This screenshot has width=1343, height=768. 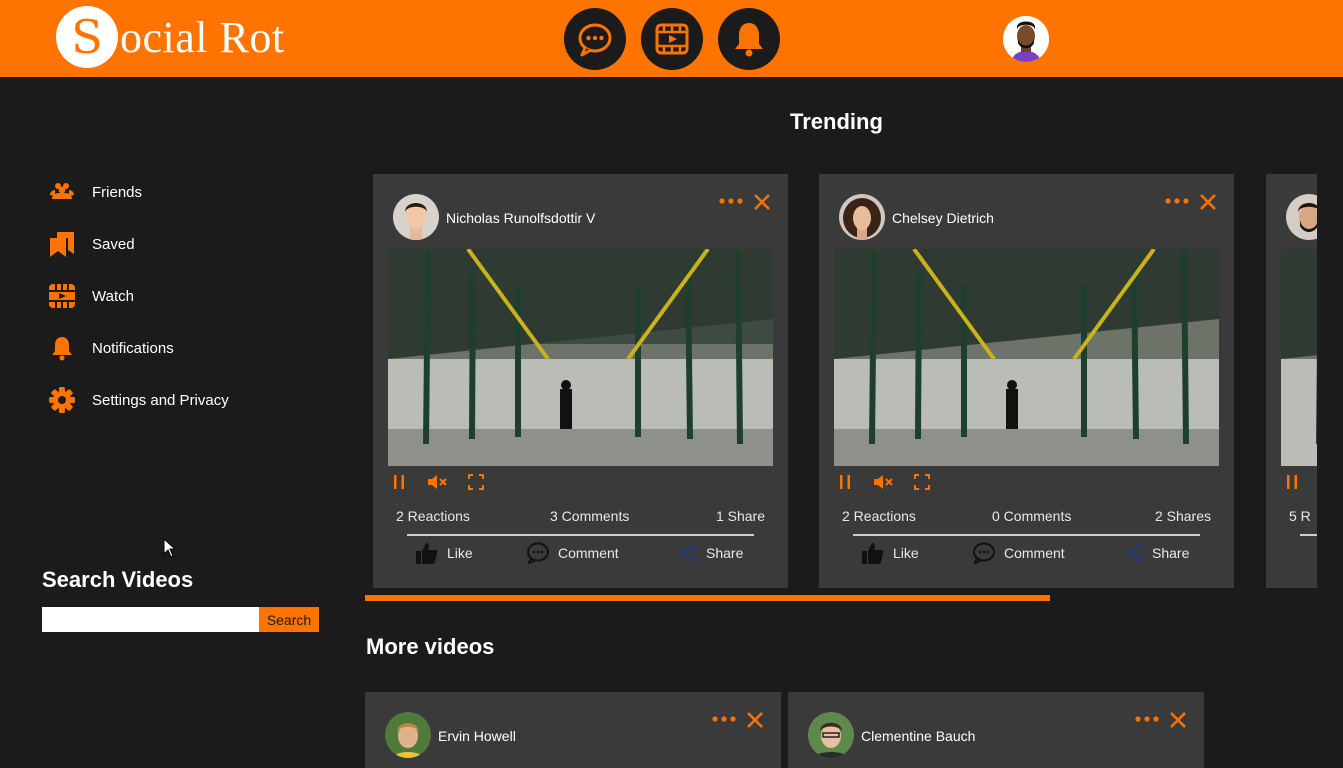 I want to click on video-card: Ervin Howell, so click(x=573, y=730).